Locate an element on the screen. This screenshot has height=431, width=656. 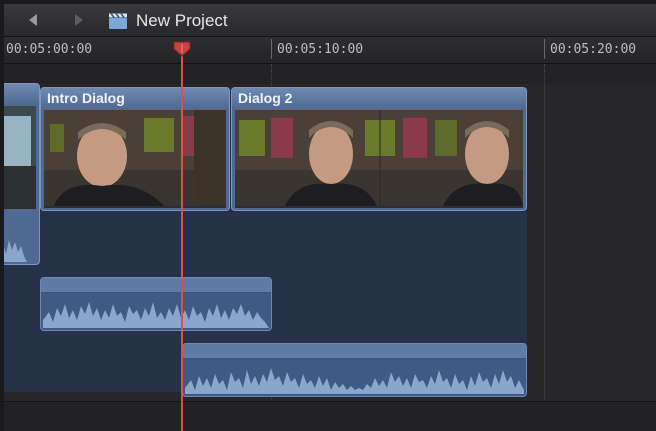
clapperboard-icon is located at coordinates (118, 21).